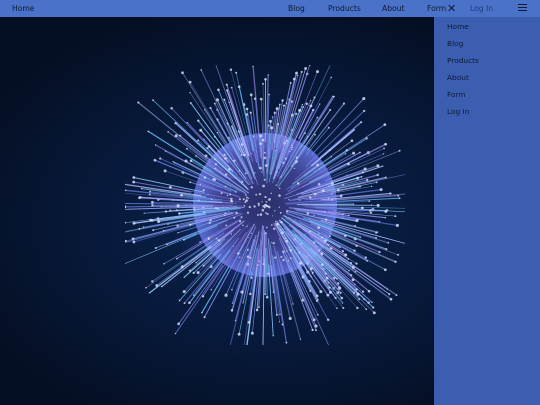  Describe the element at coordinates (458, 111) in the screenshot. I see `drawer-item-login: Log In` at that location.